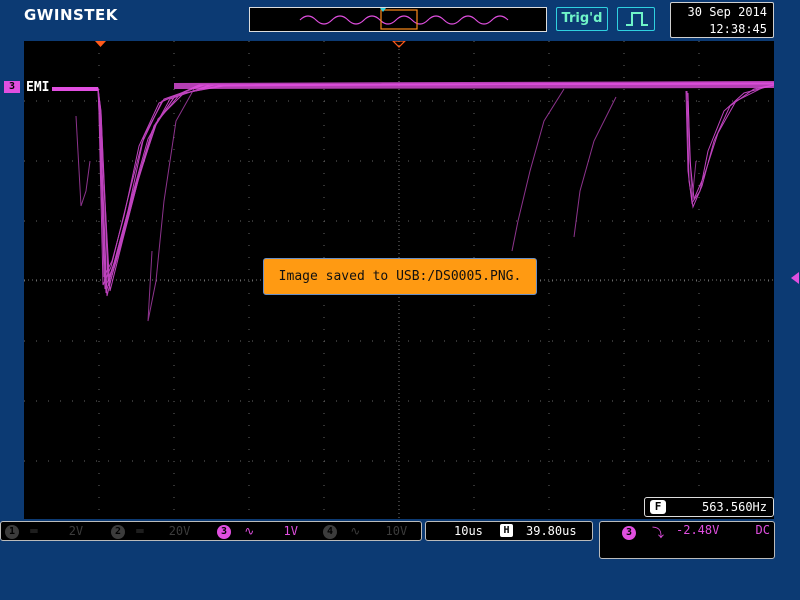 This screenshot has height=600, width=800. I want to click on channel-3-badge: 3, so click(224, 531).